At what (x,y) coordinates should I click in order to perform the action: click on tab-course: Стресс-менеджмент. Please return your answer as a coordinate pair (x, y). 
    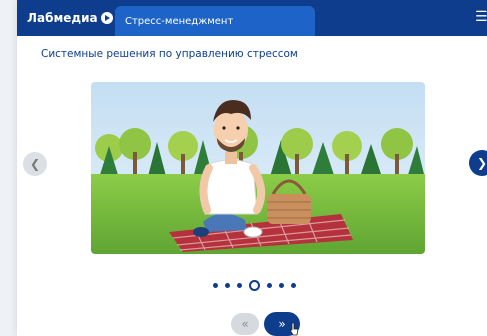
    Looking at the image, I should click on (215, 21).